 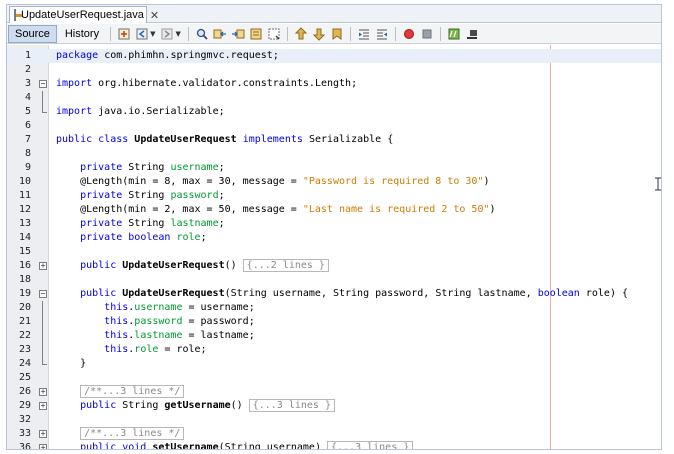 I want to click on code-text: package com.phimhn.springmvc.request;, so click(x=167, y=55).